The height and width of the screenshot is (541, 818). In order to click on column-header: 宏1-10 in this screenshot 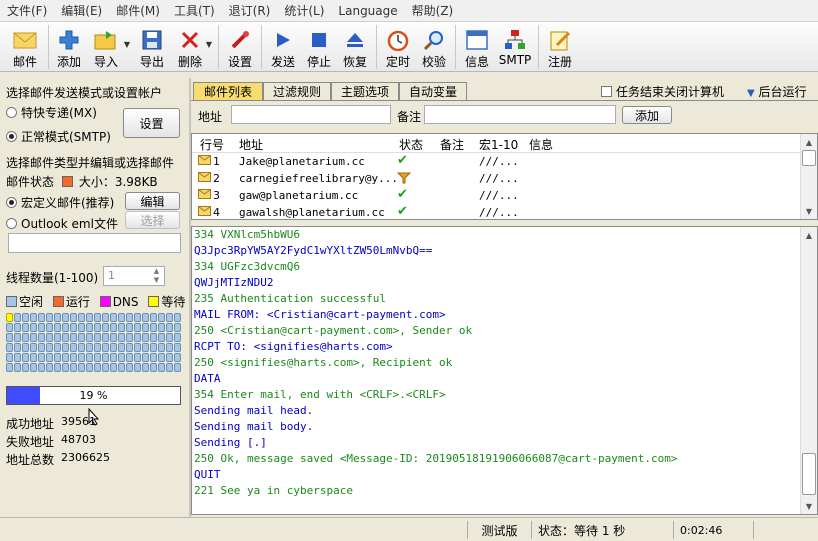, I will do `click(498, 144)`.